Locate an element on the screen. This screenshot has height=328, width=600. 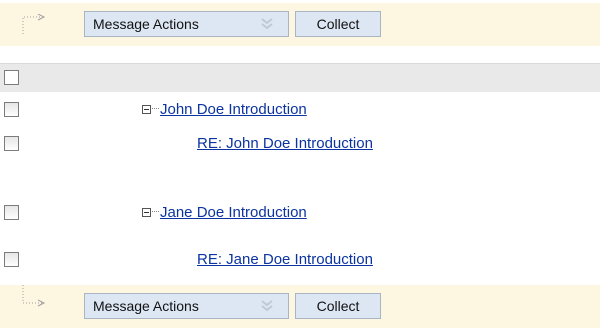
table-row: John Doe Introduction is located at coordinates (300, 109).